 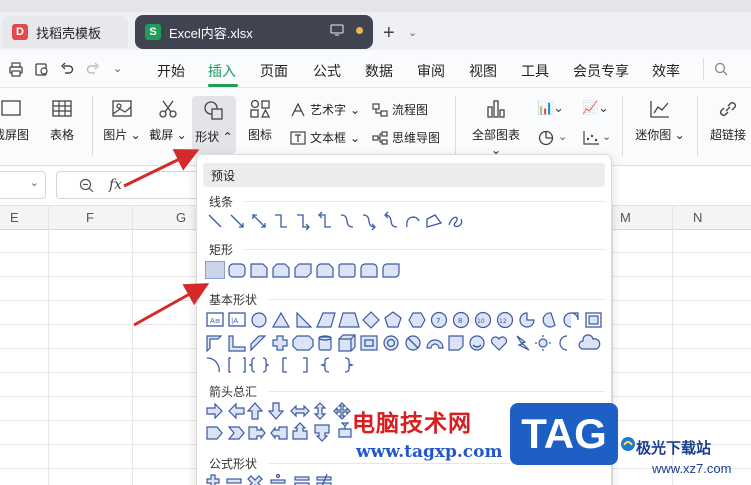 What do you see at coordinates (628, 444) in the screenshot?
I see `aurora-logo-icon` at bounding box center [628, 444].